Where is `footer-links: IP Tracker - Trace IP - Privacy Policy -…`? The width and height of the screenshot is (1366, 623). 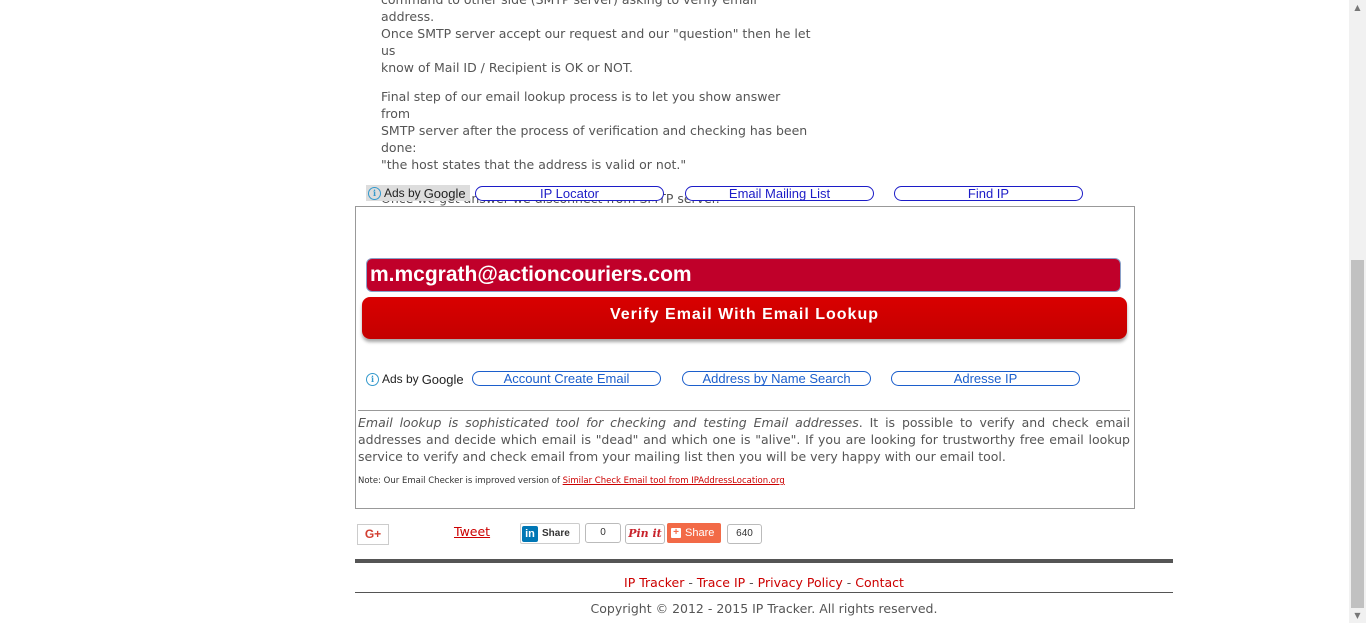
footer-links: IP Tracker - Trace IP - Privacy Policy -… is located at coordinates (764, 582).